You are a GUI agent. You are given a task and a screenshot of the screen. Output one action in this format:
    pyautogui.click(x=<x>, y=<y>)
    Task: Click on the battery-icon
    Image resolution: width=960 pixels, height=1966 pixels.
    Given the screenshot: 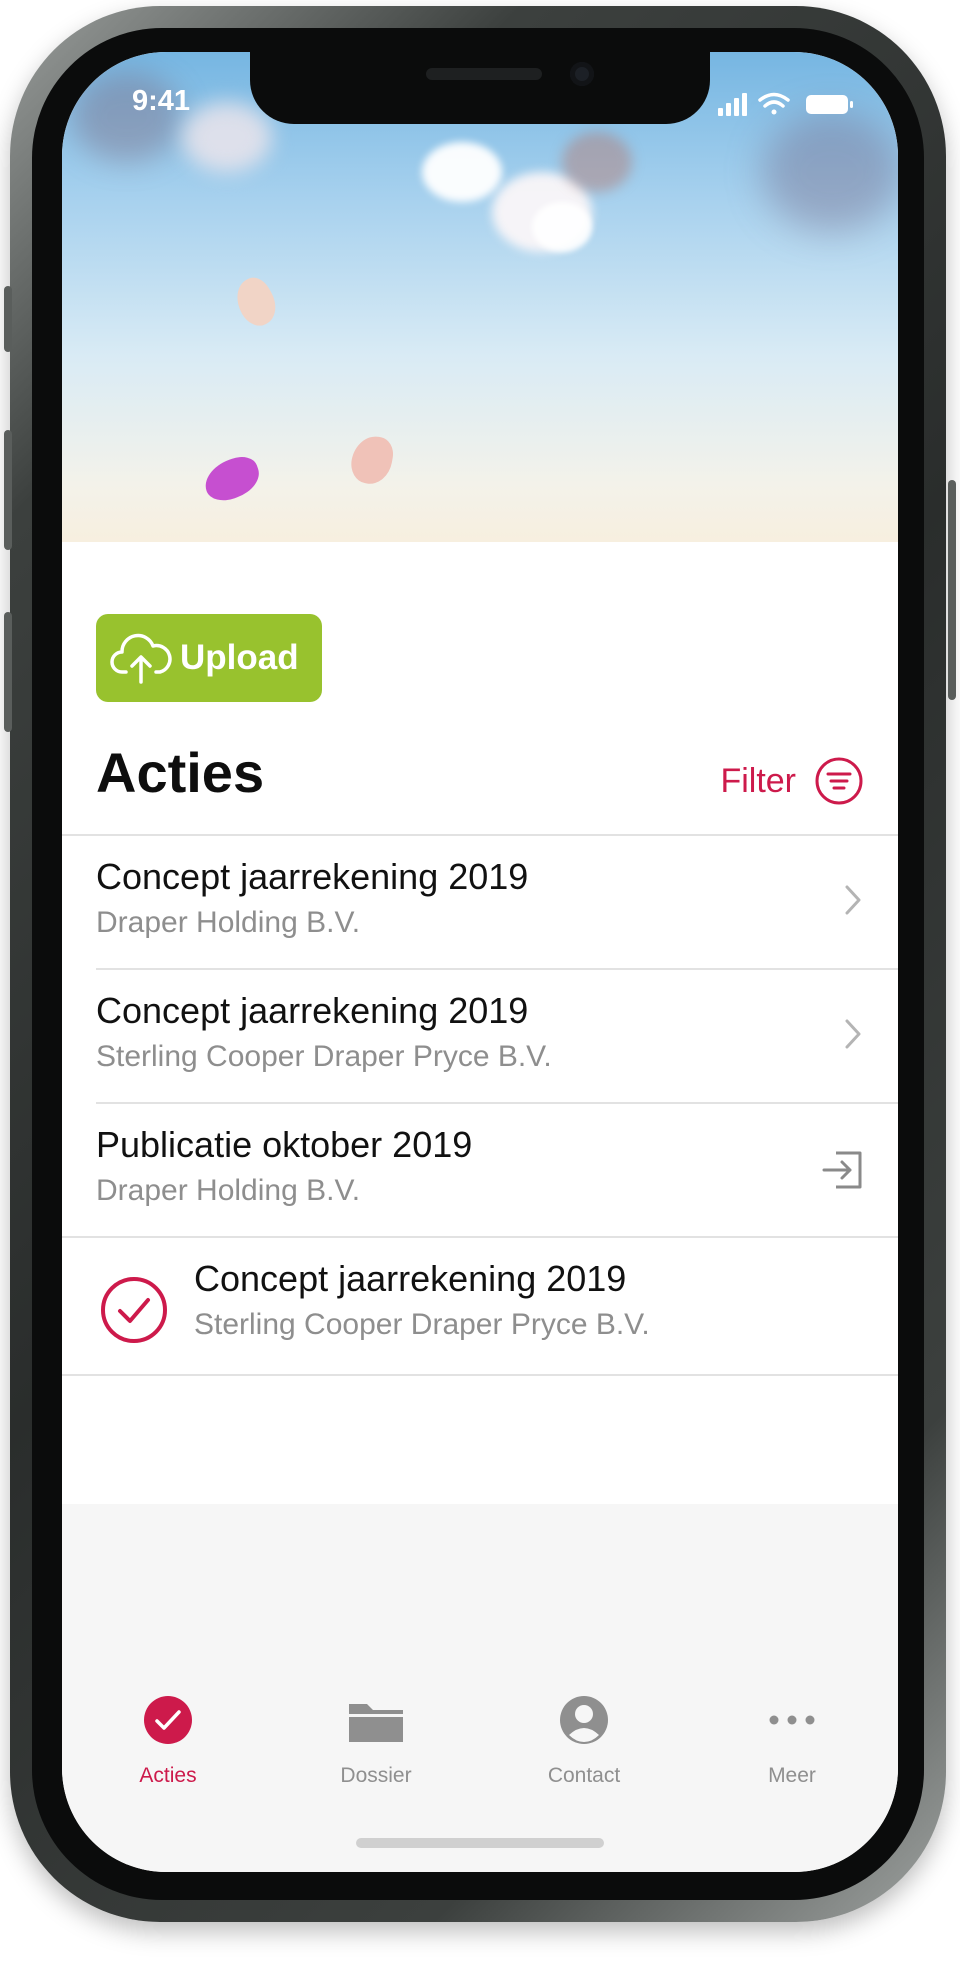 What is the action you would take?
    pyautogui.click(x=829, y=104)
    